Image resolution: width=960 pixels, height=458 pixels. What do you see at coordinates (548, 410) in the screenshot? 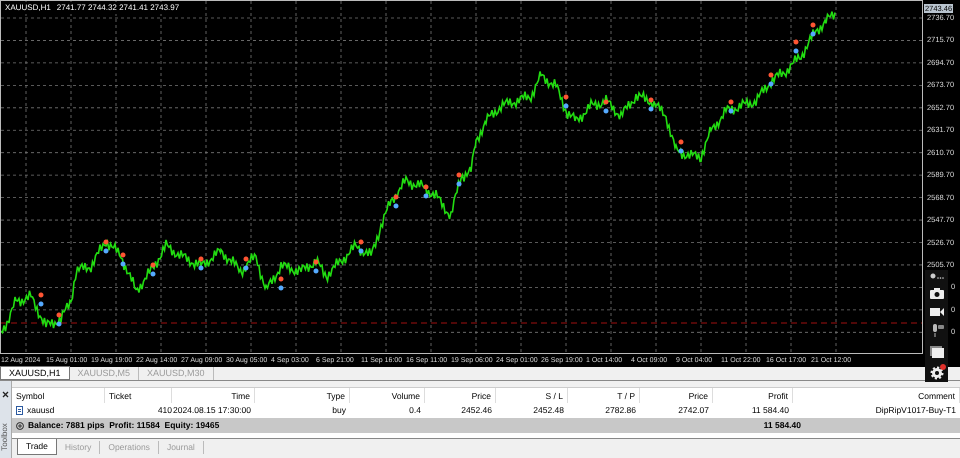
I see `table-cell: 2452.48` at bounding box center [548, 410].